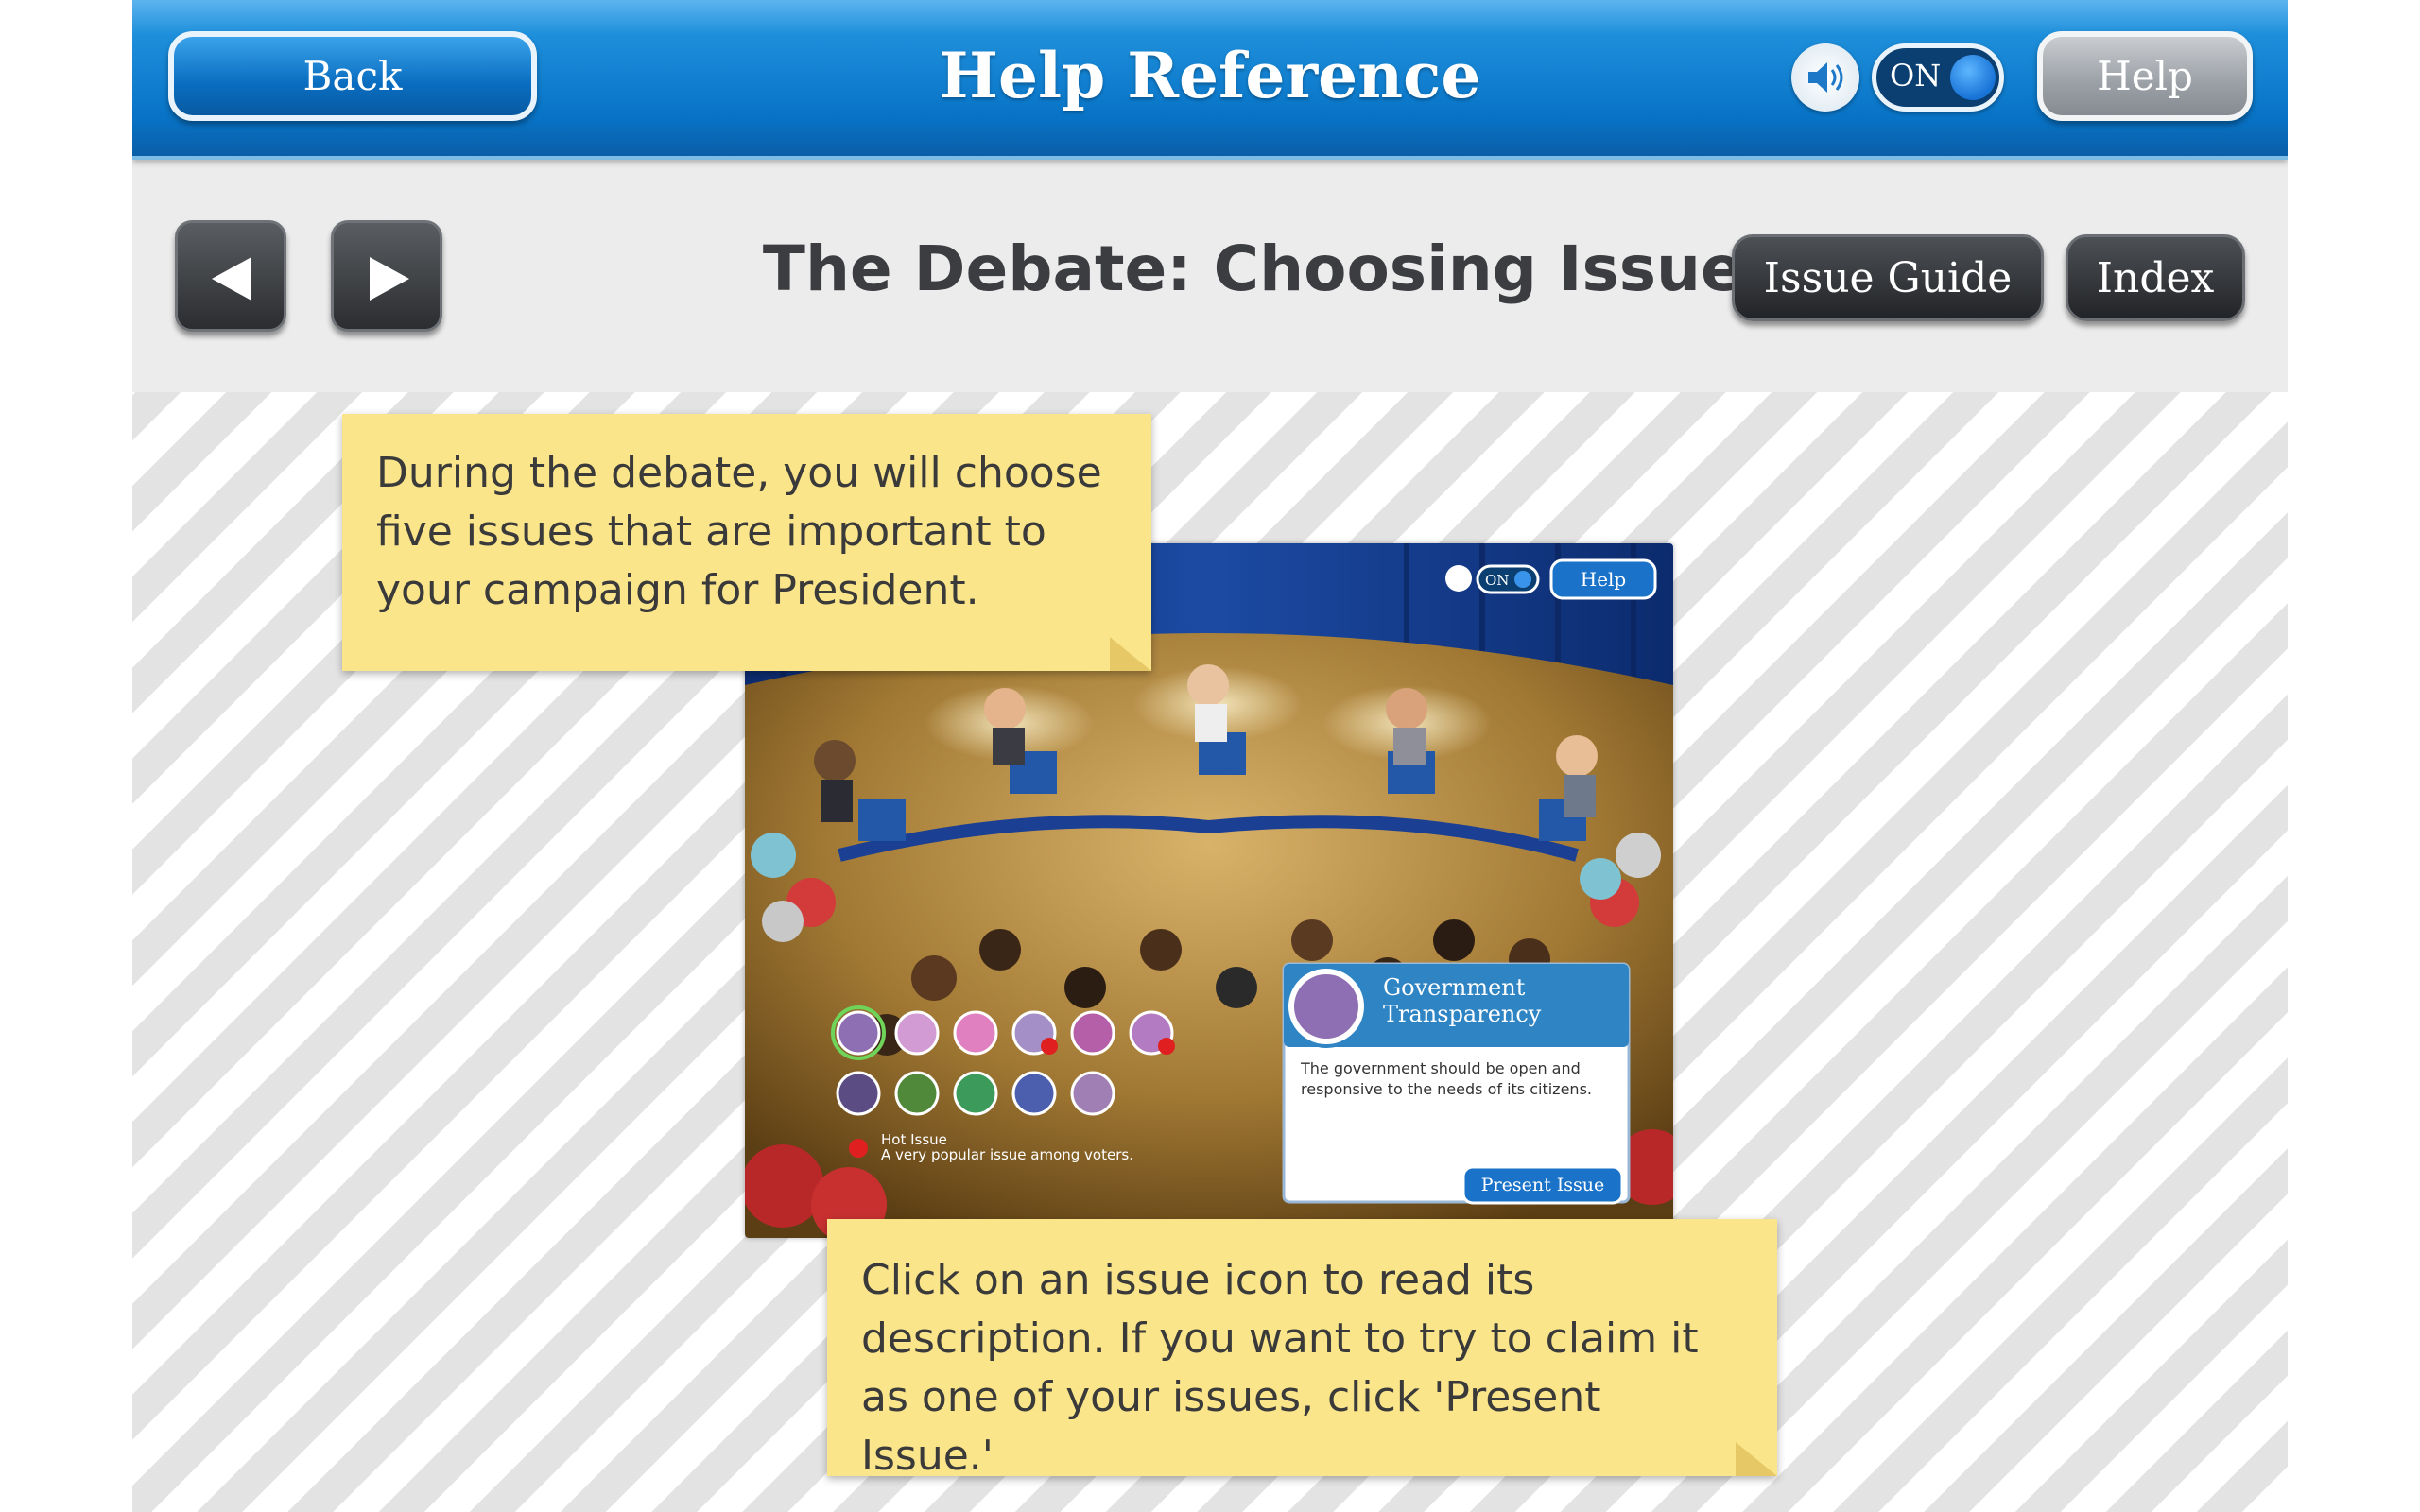 The image size is (2420, 1512). Describe the element at coordinates (1973, 77) in the screenshot. I see `toggle-knob` at that location.